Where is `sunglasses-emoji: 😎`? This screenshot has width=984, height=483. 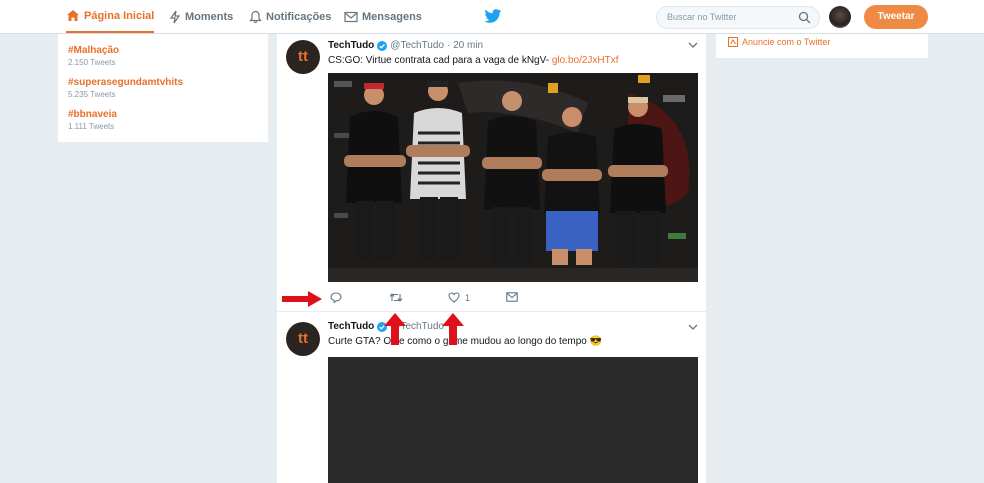
sunglasses-emoji: 😎 is located at coordinates (596, 341).